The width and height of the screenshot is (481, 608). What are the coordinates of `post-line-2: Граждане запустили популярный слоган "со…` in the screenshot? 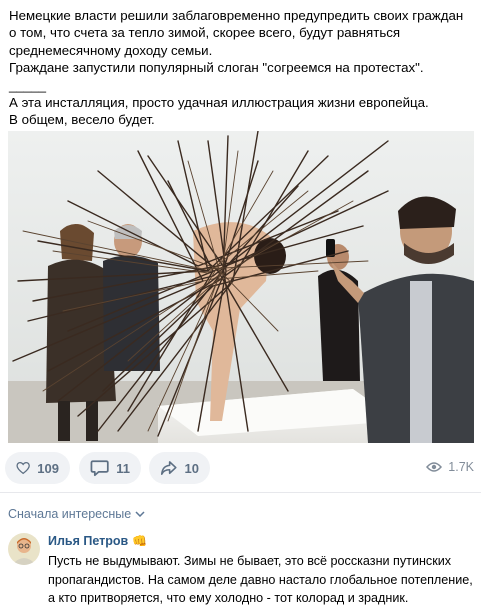 It's located at (216, 68).